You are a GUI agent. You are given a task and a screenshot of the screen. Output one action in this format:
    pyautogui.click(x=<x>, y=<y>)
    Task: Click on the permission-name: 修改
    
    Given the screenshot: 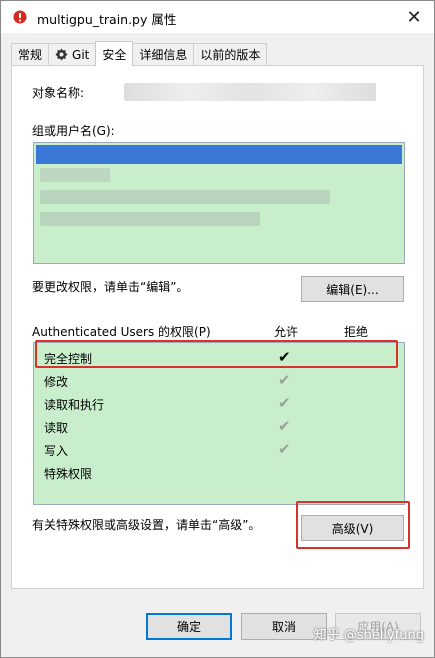 What is the action you would take?
    pyautogui.click(x=56, y=382)
    